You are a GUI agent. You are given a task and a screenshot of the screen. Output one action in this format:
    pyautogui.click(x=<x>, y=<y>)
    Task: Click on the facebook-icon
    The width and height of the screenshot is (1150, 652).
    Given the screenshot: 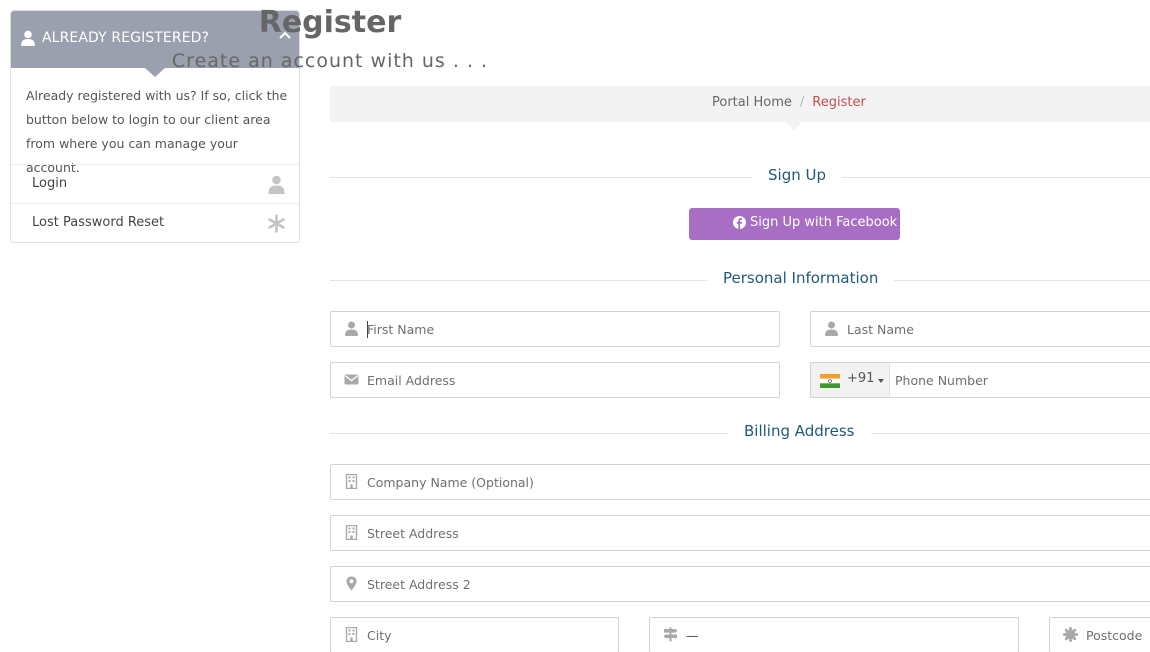 What is the action you would take?
    pyautogui.click(x=739, y=222)
    